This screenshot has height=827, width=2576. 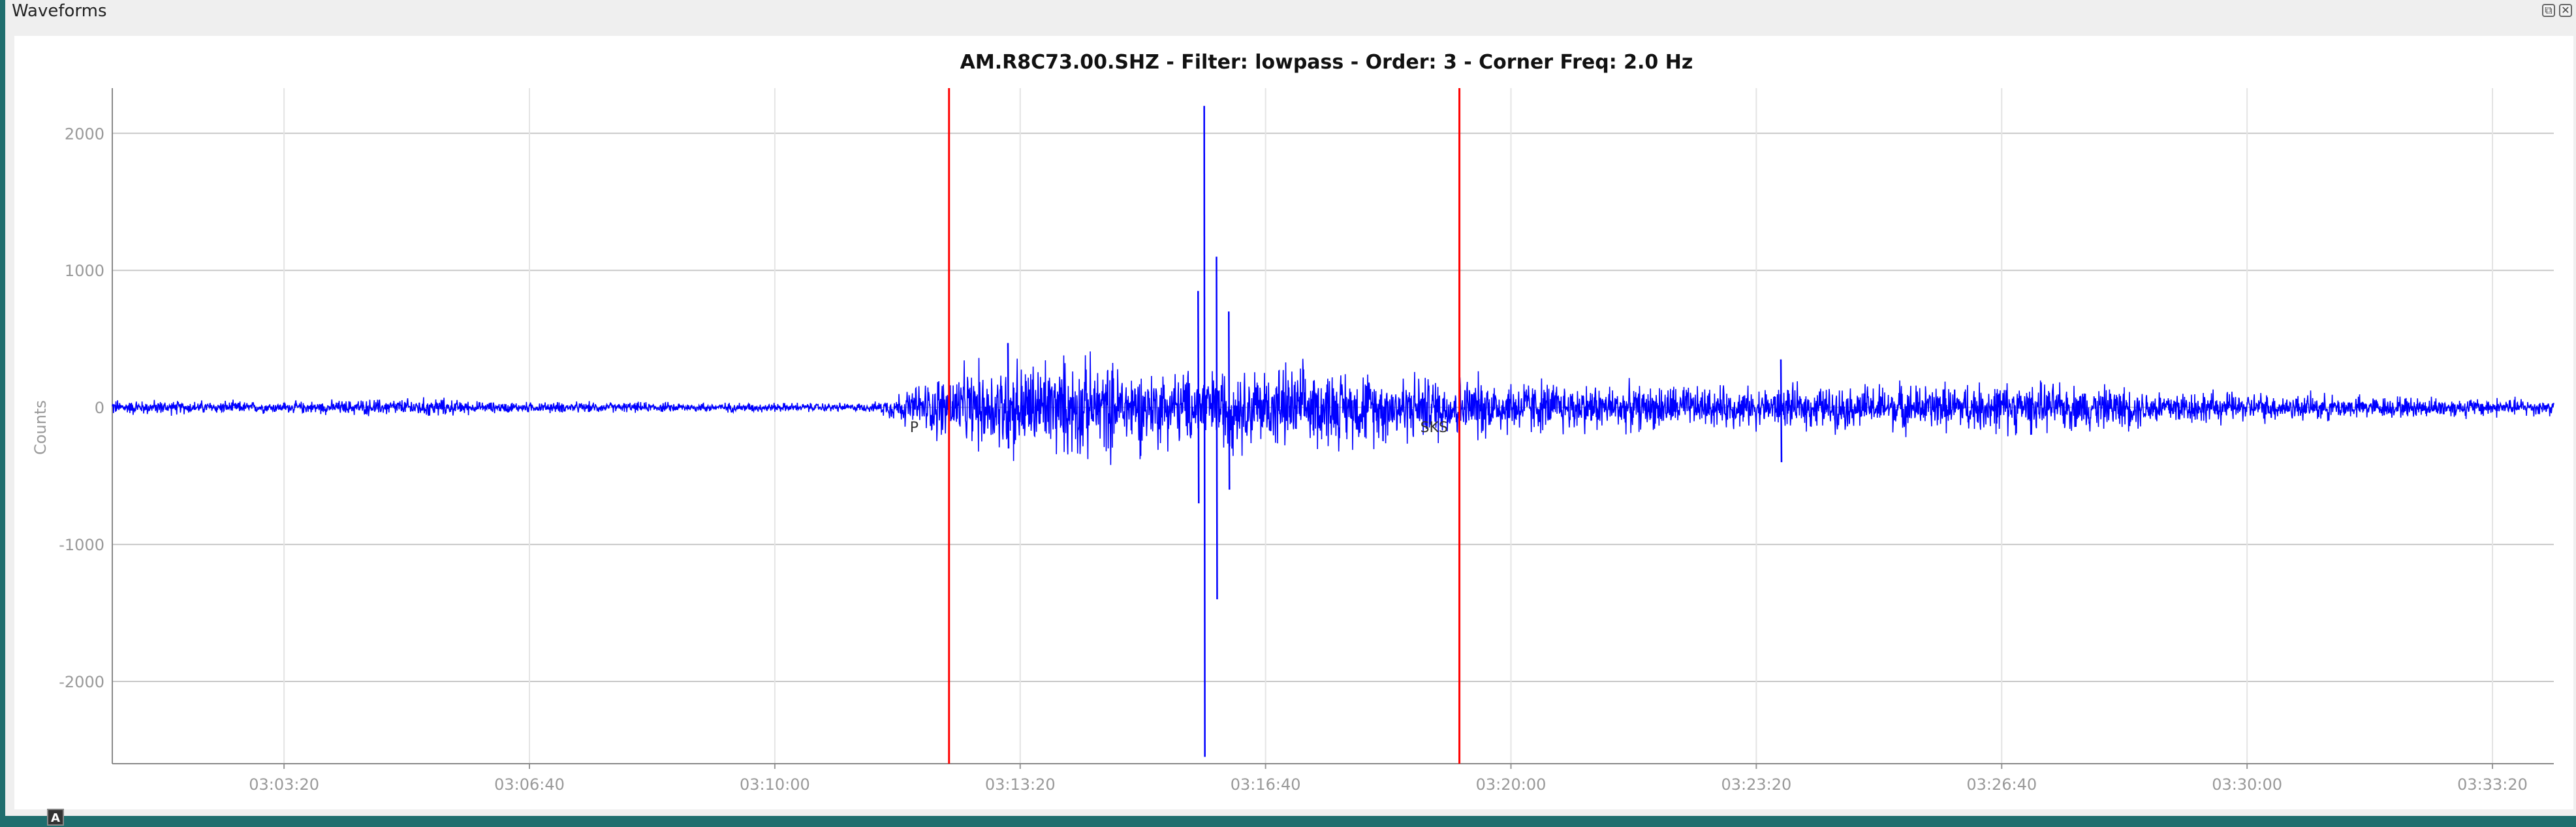 What do you see at coordinates (1290, 12) in the screenshot?
I see `window-titlebar: Waveforms ⧉ ✕` at bounding box center [1290, 12].